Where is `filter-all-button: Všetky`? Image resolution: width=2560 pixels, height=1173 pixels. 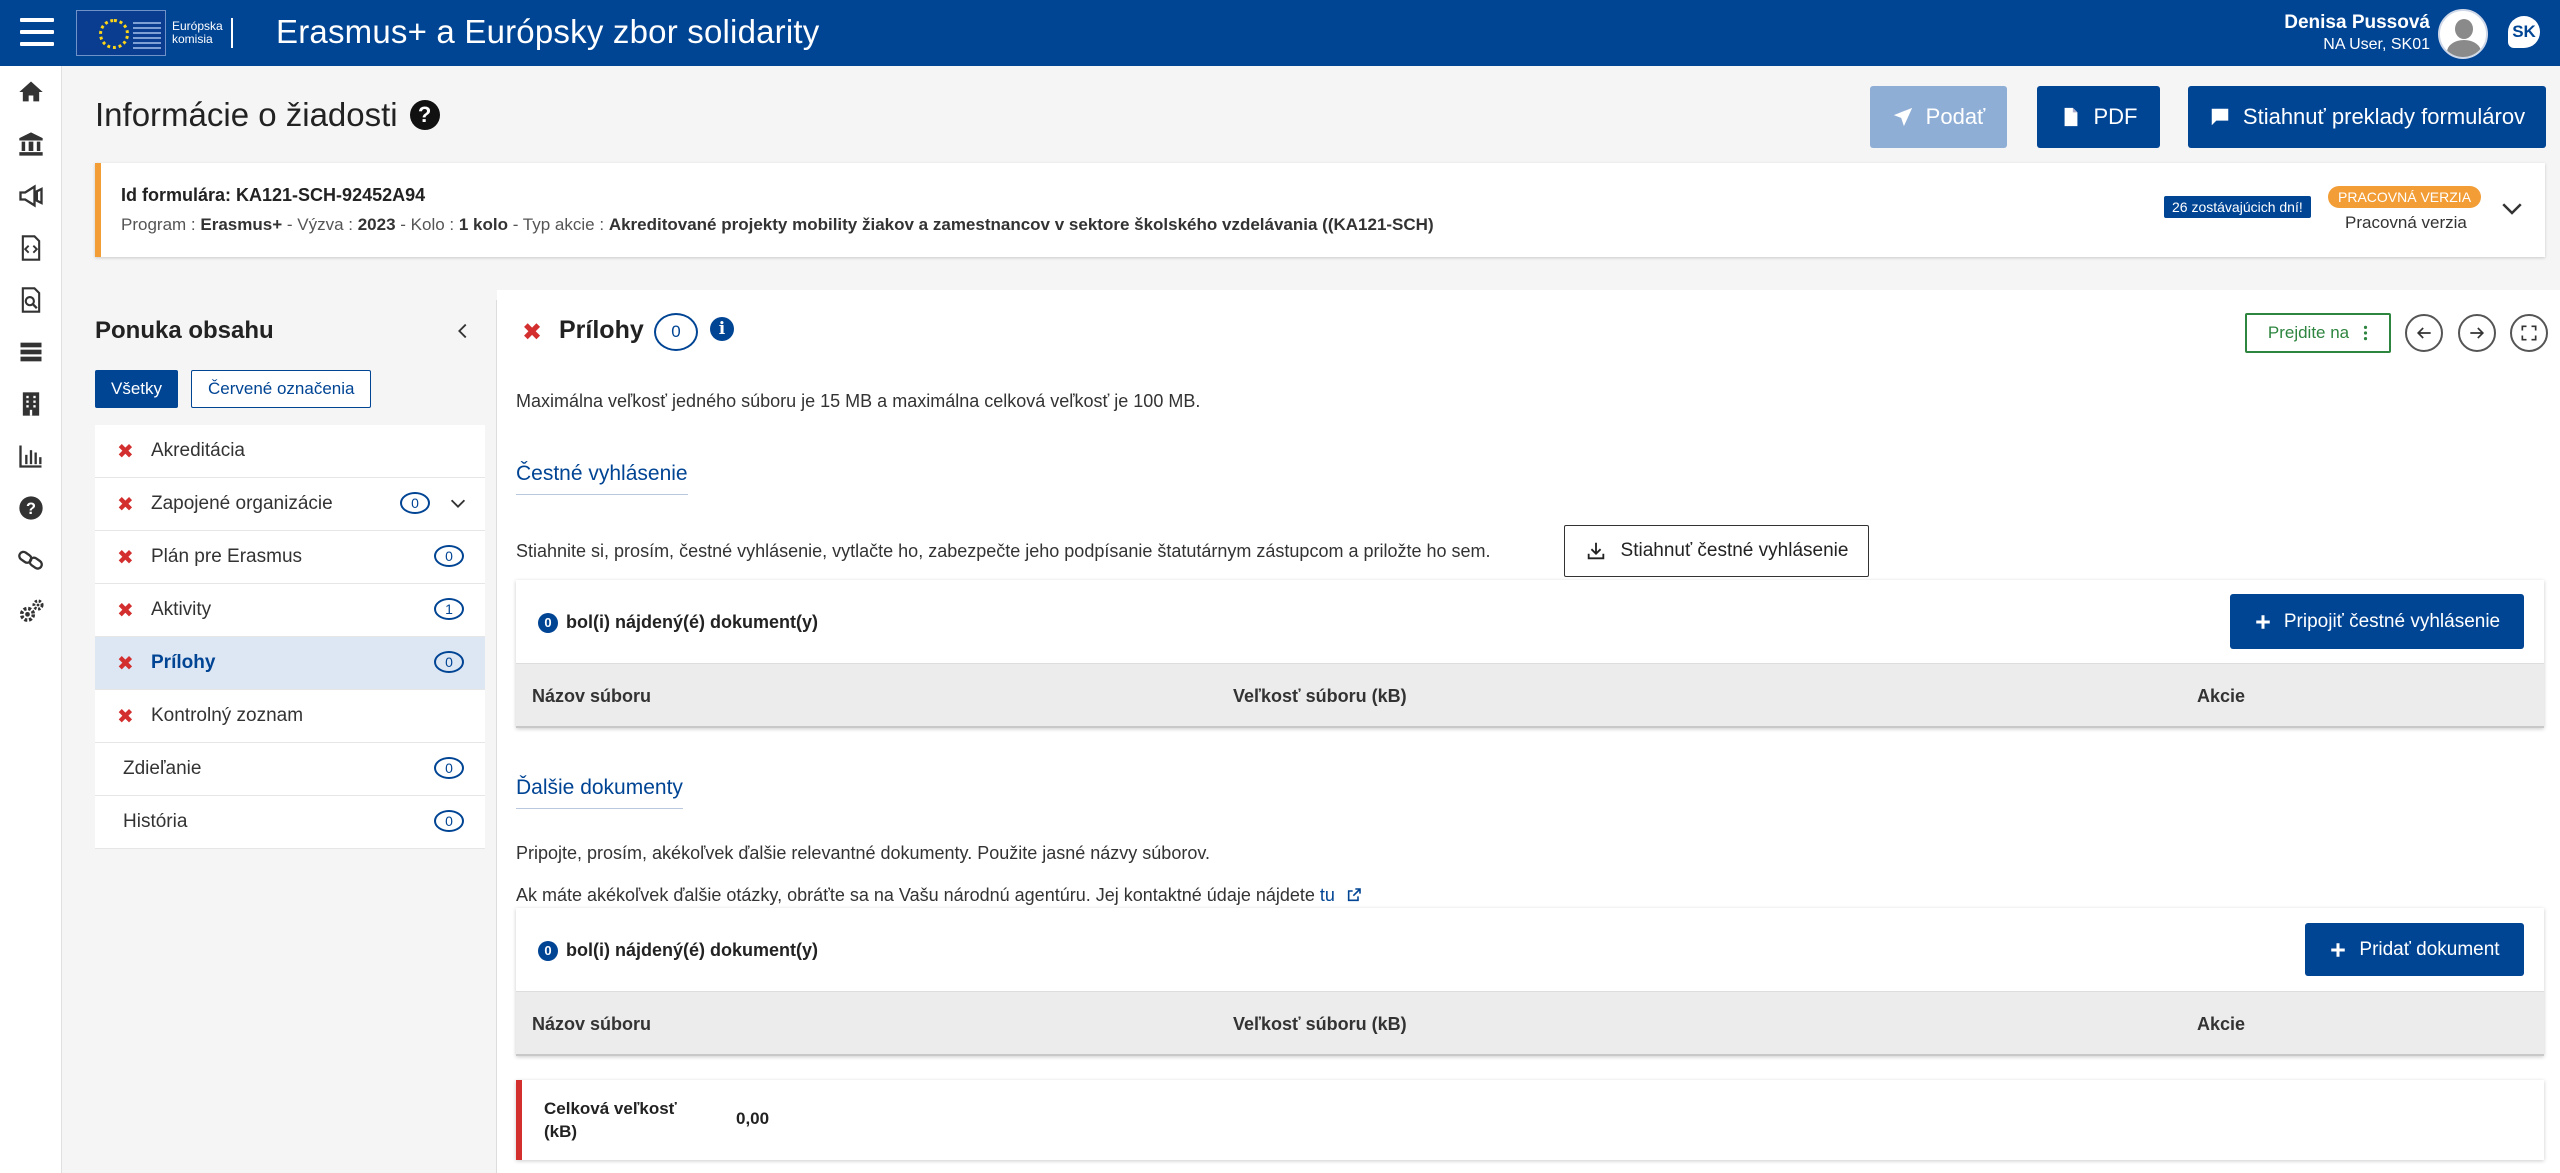 filter-all-button: Všetky is located at coordinates (137, 389).